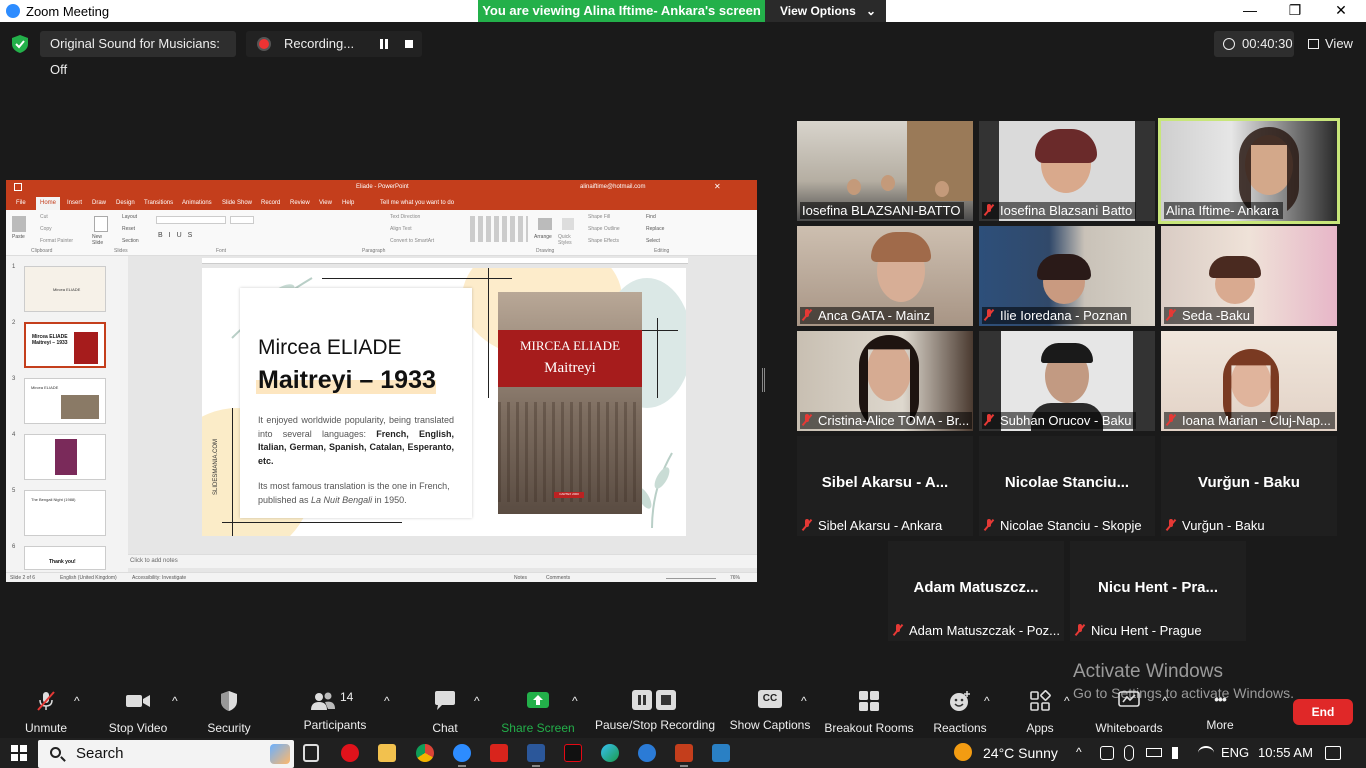  Describe the element at coordinates (442, 561) in the screenshot. I see `notes-pane: Click to add notes` at that location.